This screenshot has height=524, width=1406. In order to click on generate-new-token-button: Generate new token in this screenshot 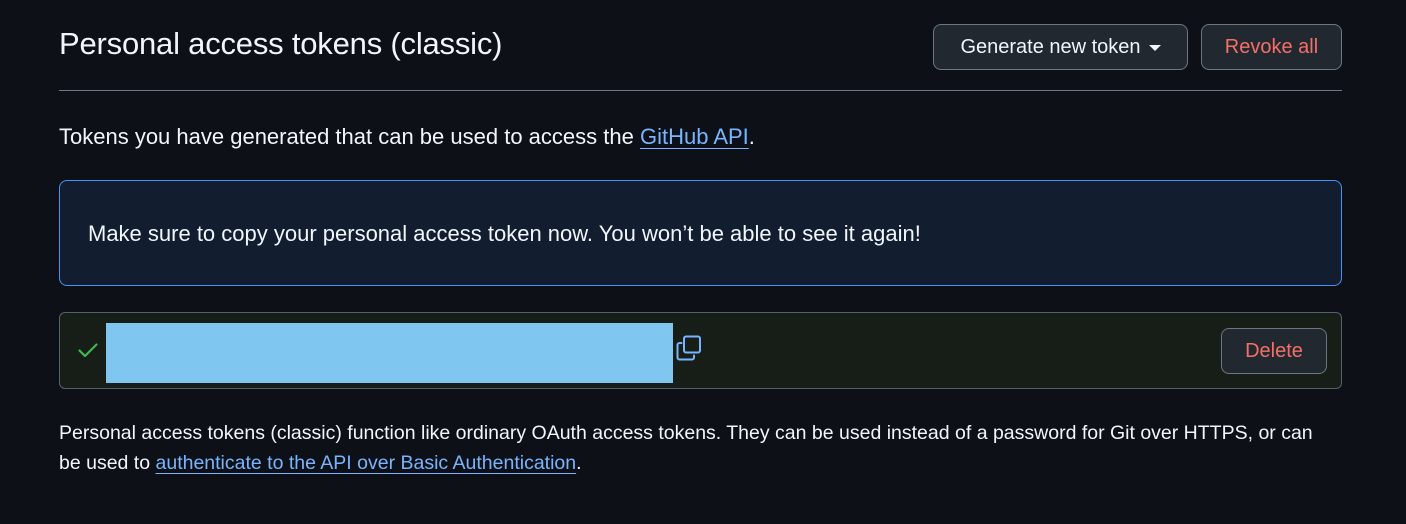, I will do `click(1060, 47)`.